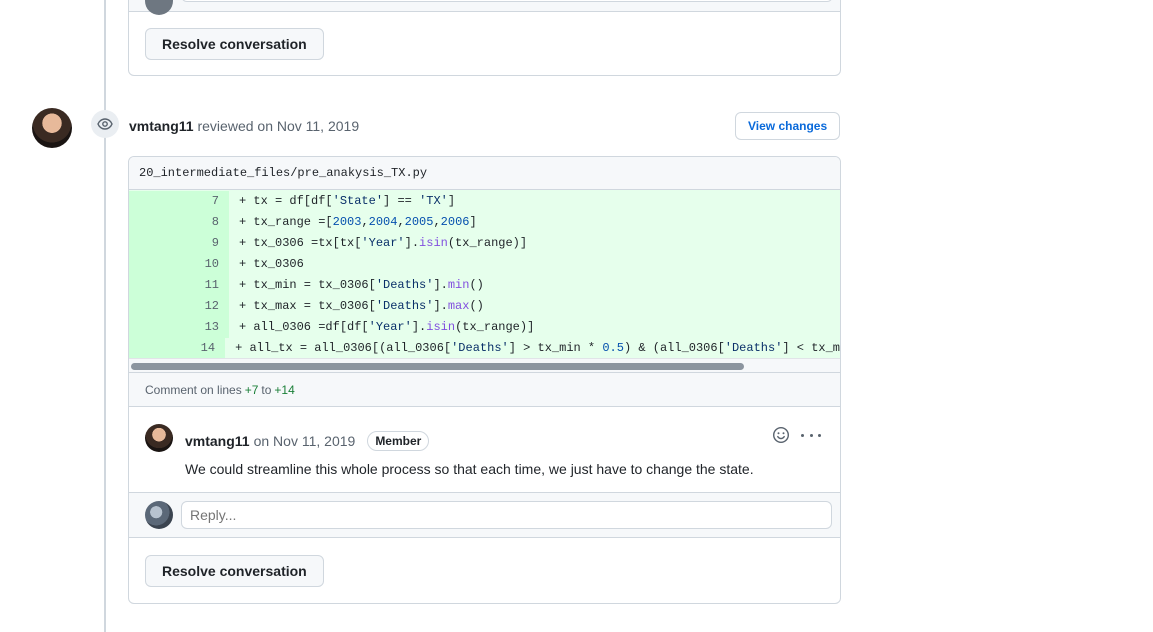  Describe the element at coordinates (484, 38) in the screenshot. I see `previous-review-thread: Resolve conversation` at that location.